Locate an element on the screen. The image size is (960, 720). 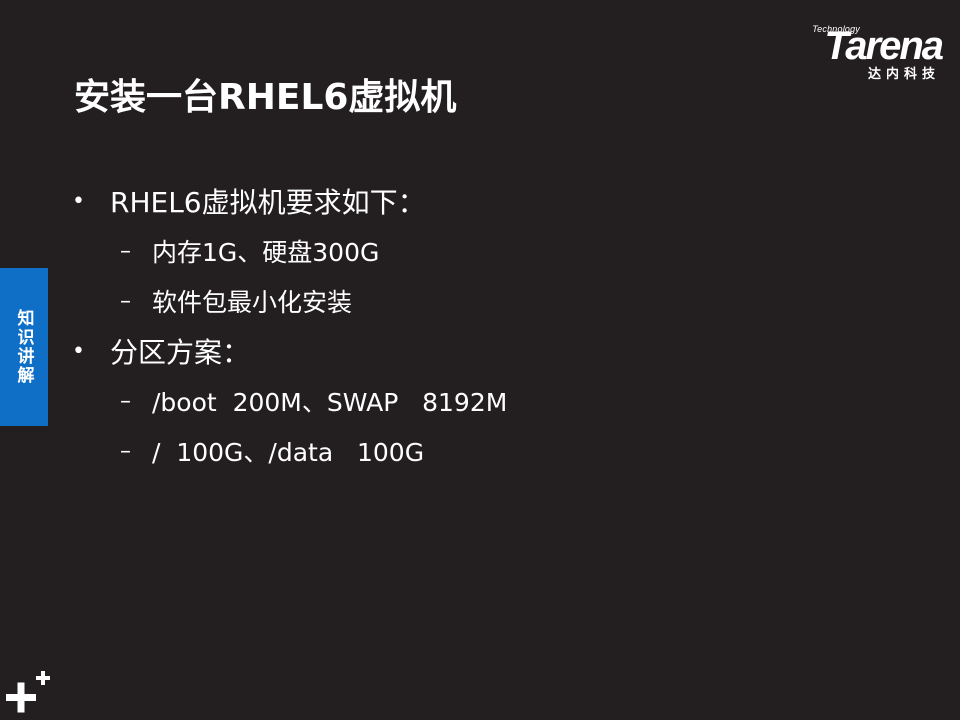
tarena-logo: Technology Tarena 达内科技 is located at coordinates (858, 52).